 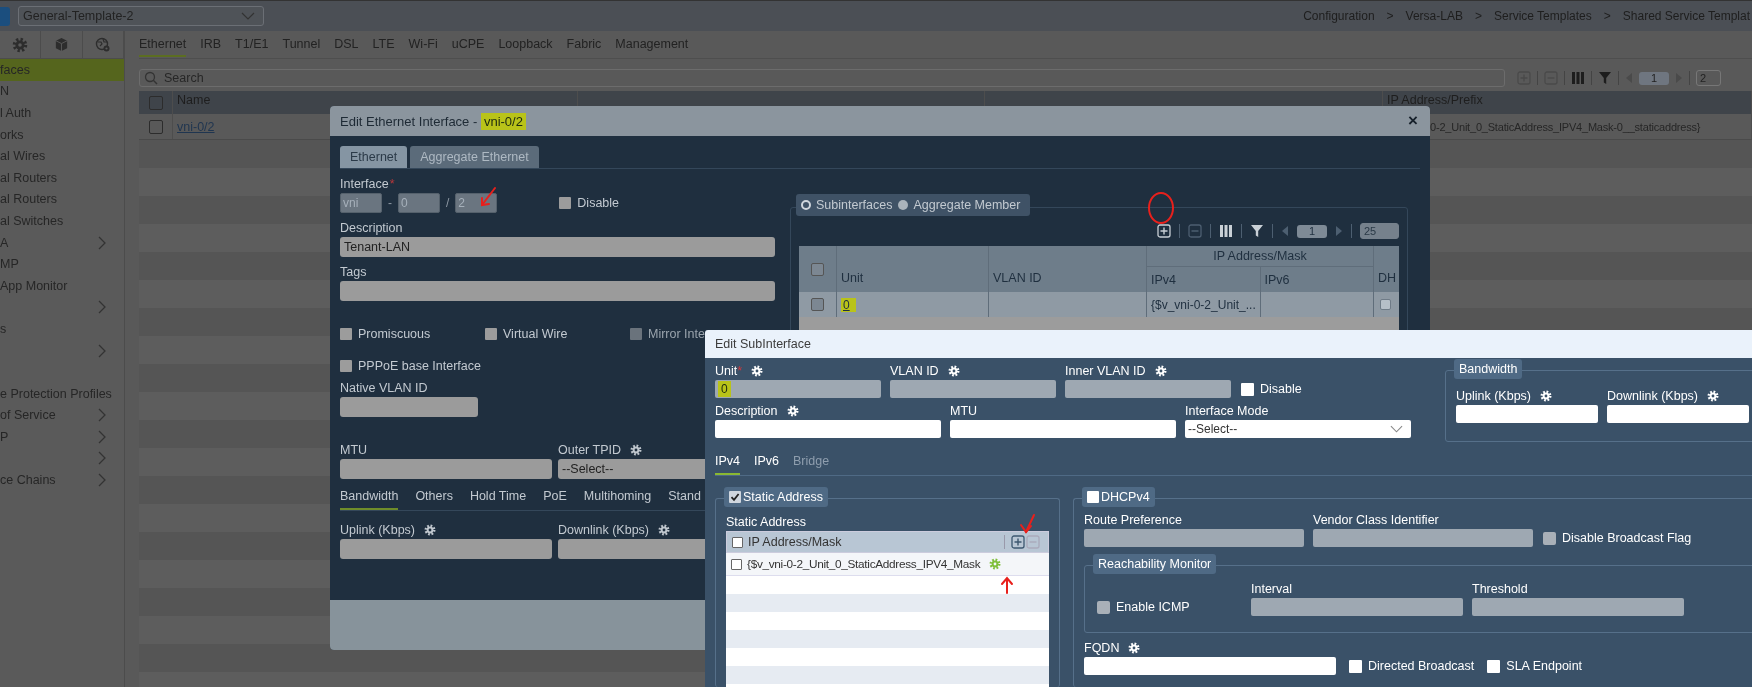 I want to click on previous-icon, so click(x=1285, y=231).